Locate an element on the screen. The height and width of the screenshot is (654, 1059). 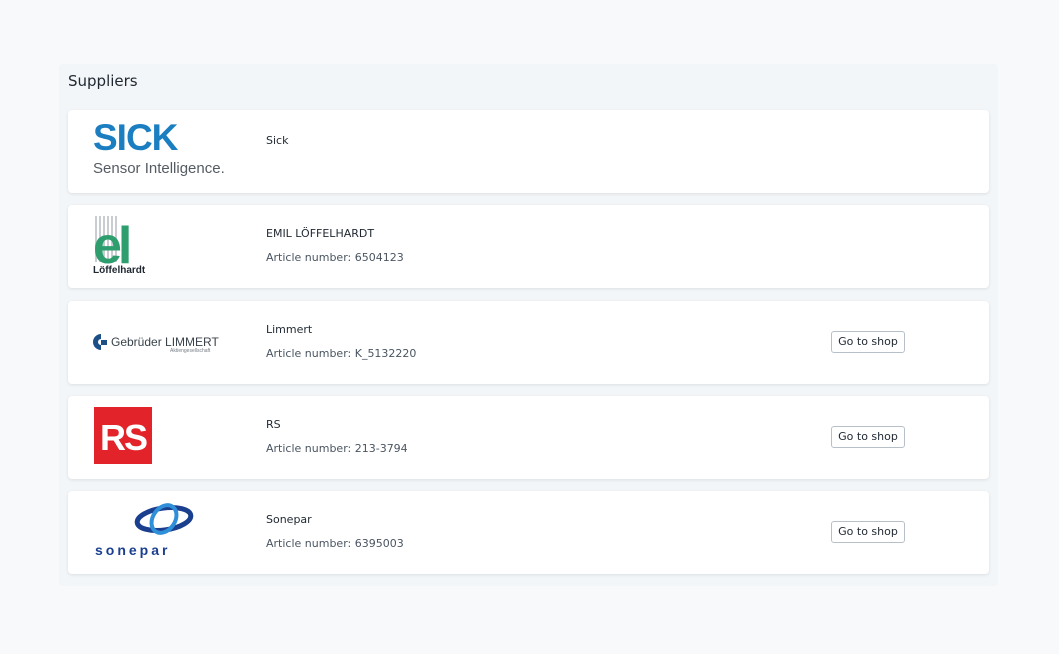
svg-text: sonepar is located at coordinates (132, 550).